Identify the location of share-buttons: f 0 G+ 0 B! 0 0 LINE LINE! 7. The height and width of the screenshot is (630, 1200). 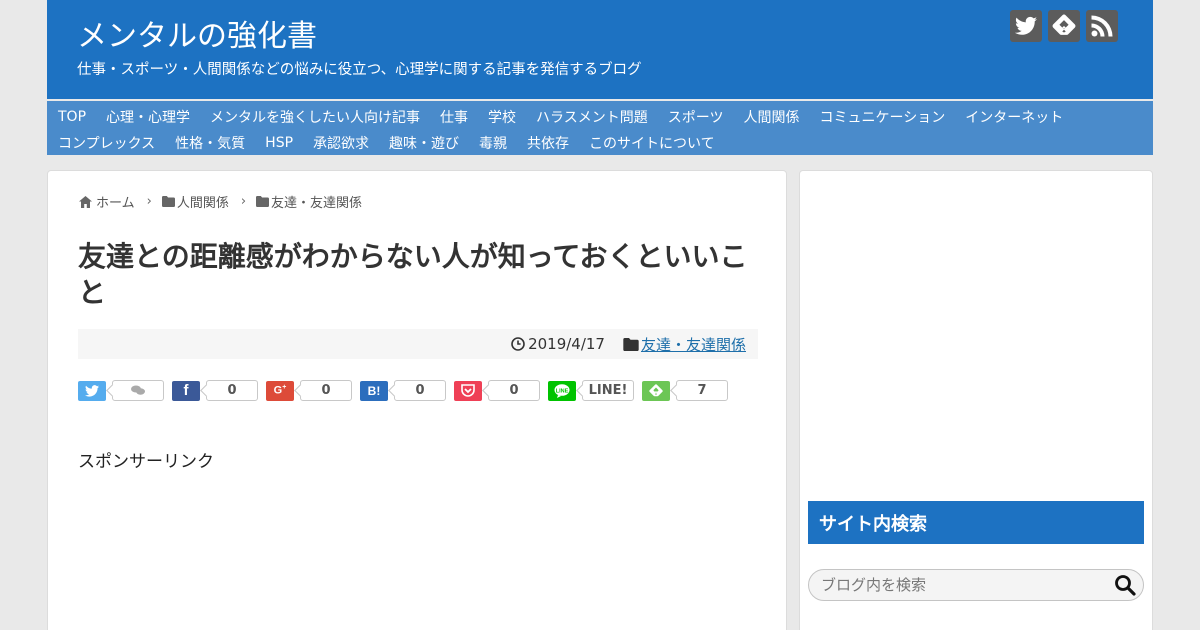
(407, 390).